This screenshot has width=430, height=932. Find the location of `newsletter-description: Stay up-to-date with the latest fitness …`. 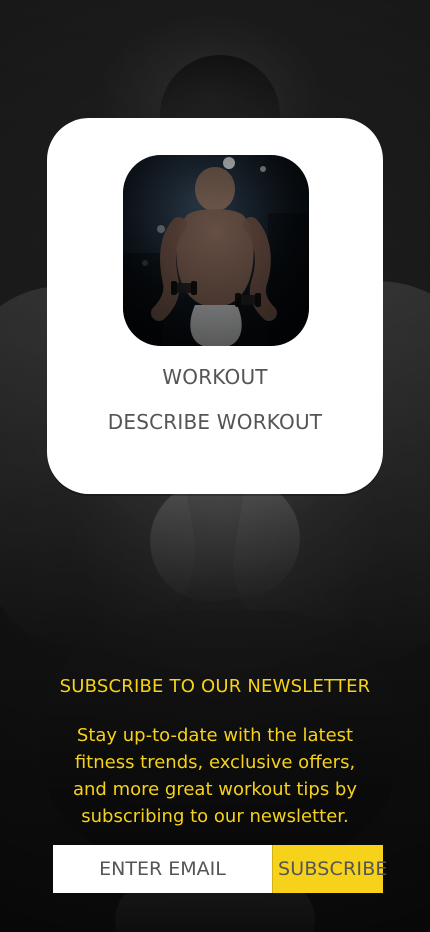

newsletter-description: Stay up-to-date with the latest fitness … is located at coordinates (215, 776).